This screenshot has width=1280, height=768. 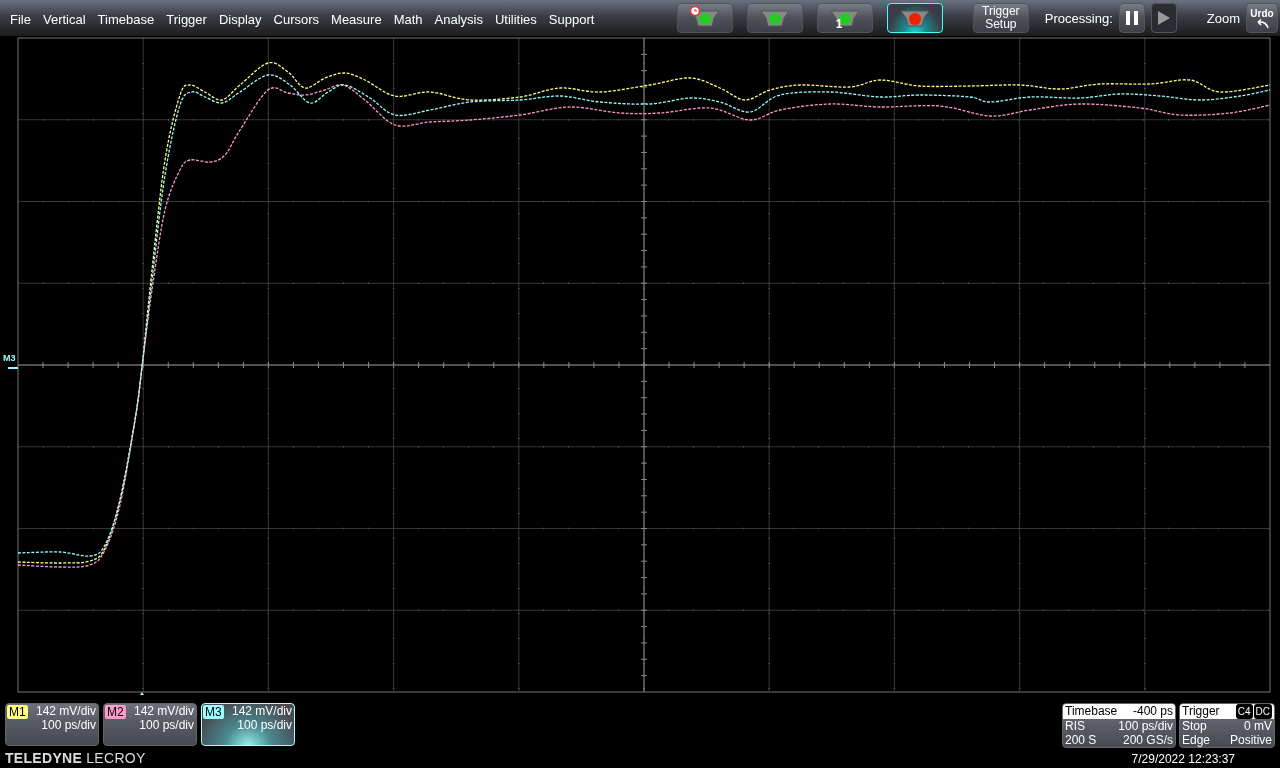 What do you see at coordinates (187, 19) in the screenshot?
I see `menu-item: Trigger` at bounding box center [187, 19].